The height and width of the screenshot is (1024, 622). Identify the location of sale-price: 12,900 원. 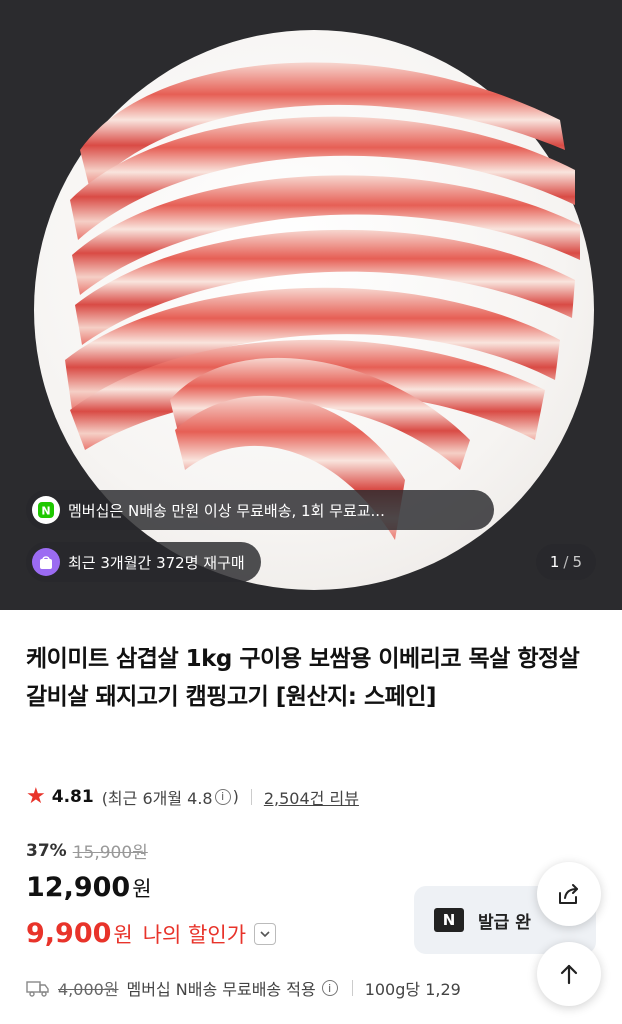
(89, 887).